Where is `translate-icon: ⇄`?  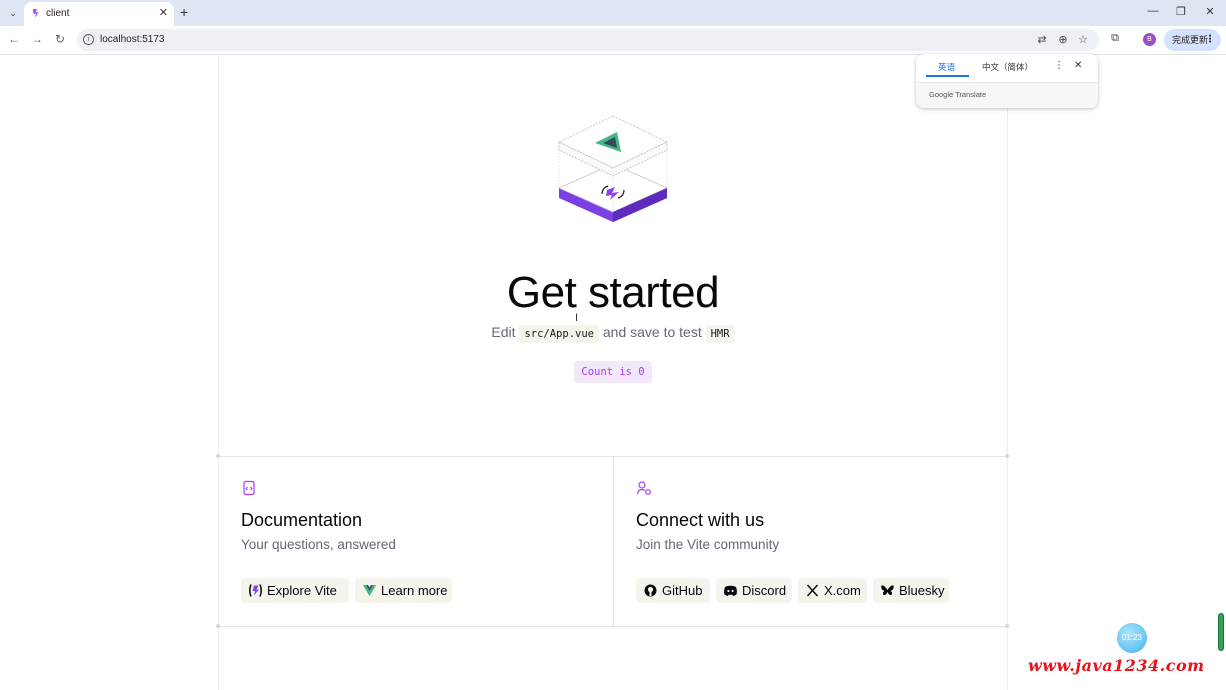
translate-icon: ⇄ is located at coordinates (1042, 39).